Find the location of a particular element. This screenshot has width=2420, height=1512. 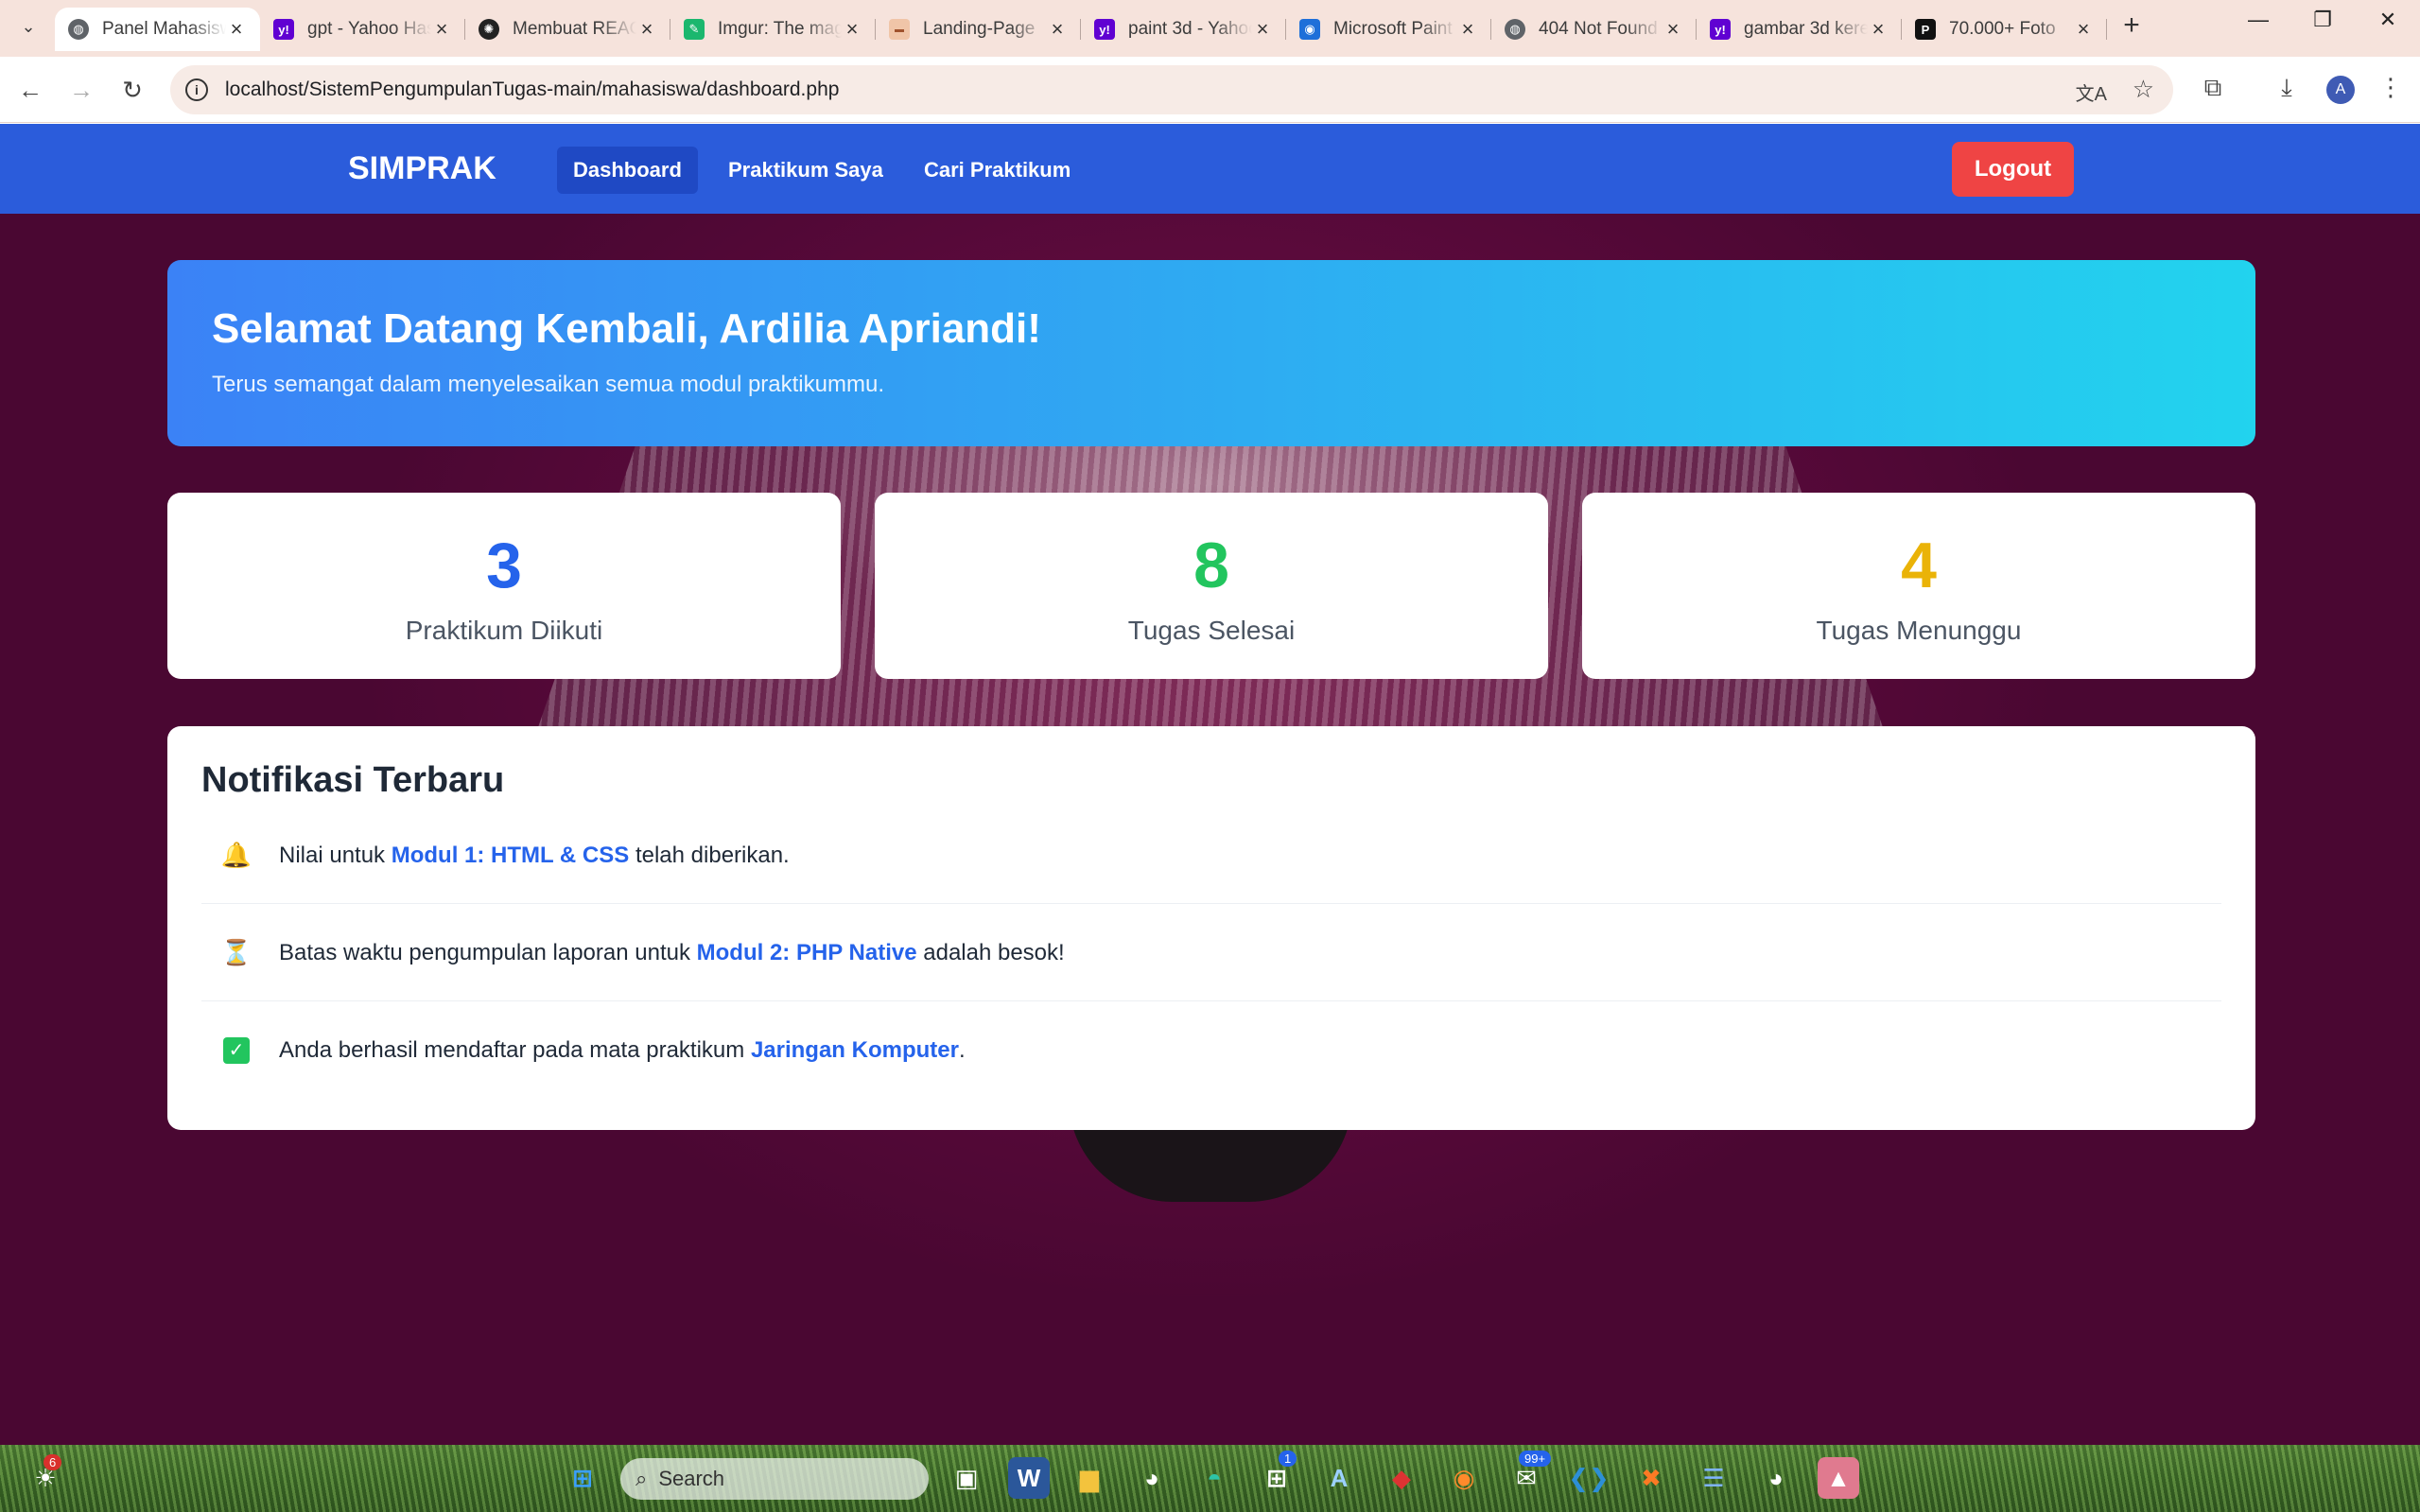

stat-card-tugas-menunggu: 4 Tugas Menunggu is located at coordinates (1919, 586).